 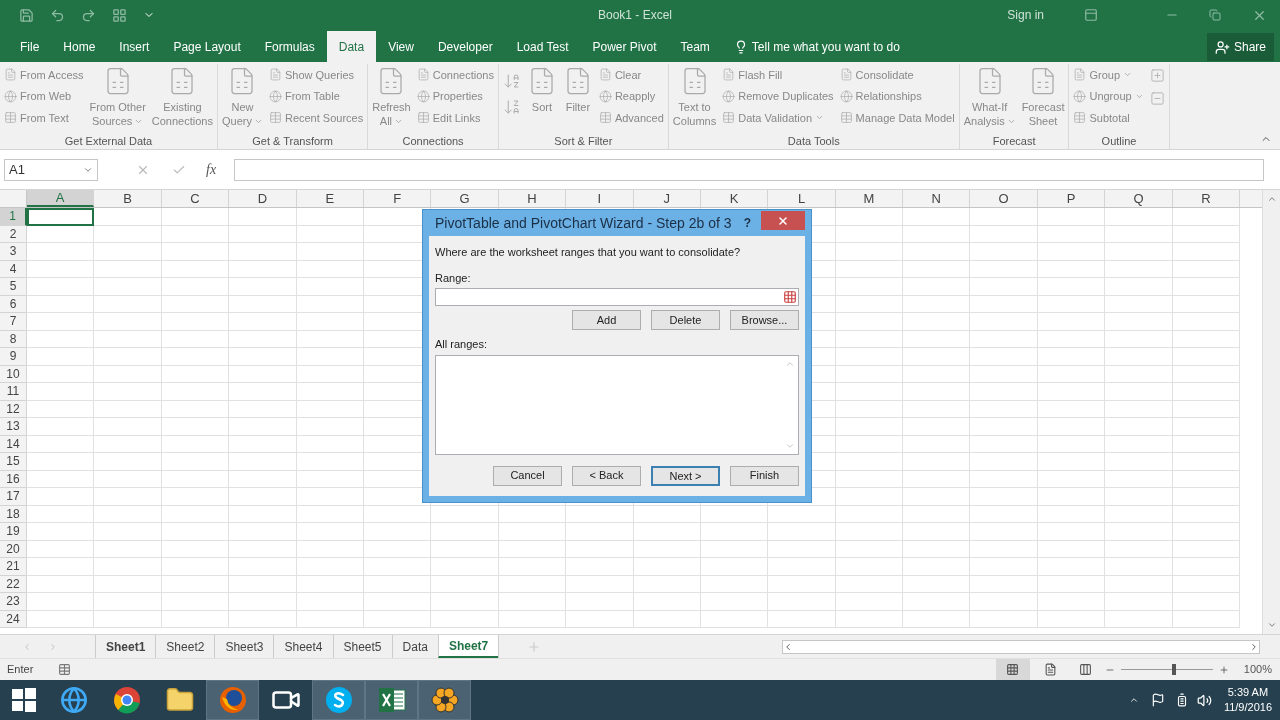 What do you see at coordinates (13, 602) in the screenshot?
I see `row-number: 23` at bounding box center [13, 602].